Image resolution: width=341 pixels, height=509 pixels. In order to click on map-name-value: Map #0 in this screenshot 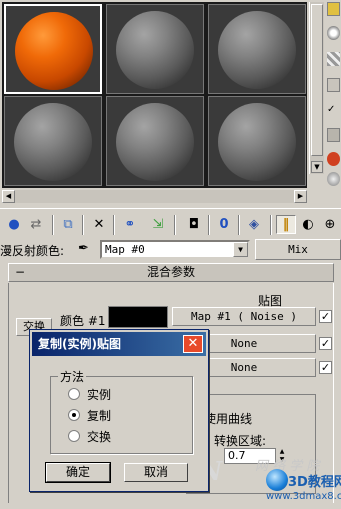, I will do `click(125, 249)`.